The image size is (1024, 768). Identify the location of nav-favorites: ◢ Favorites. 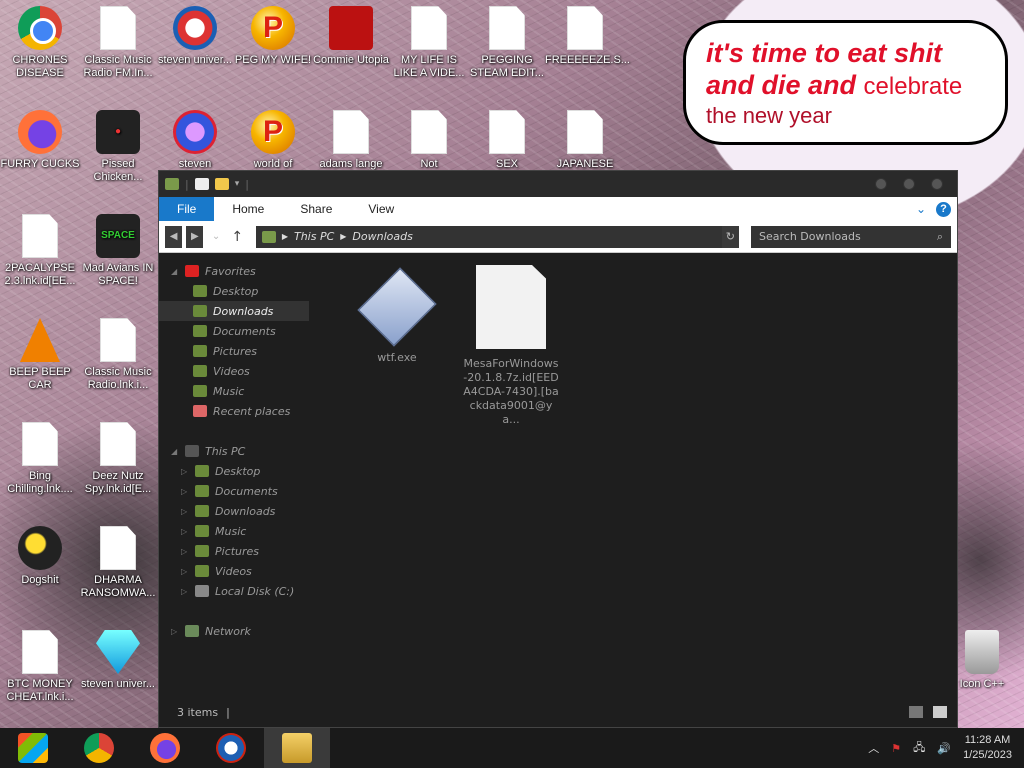
(234, 271).